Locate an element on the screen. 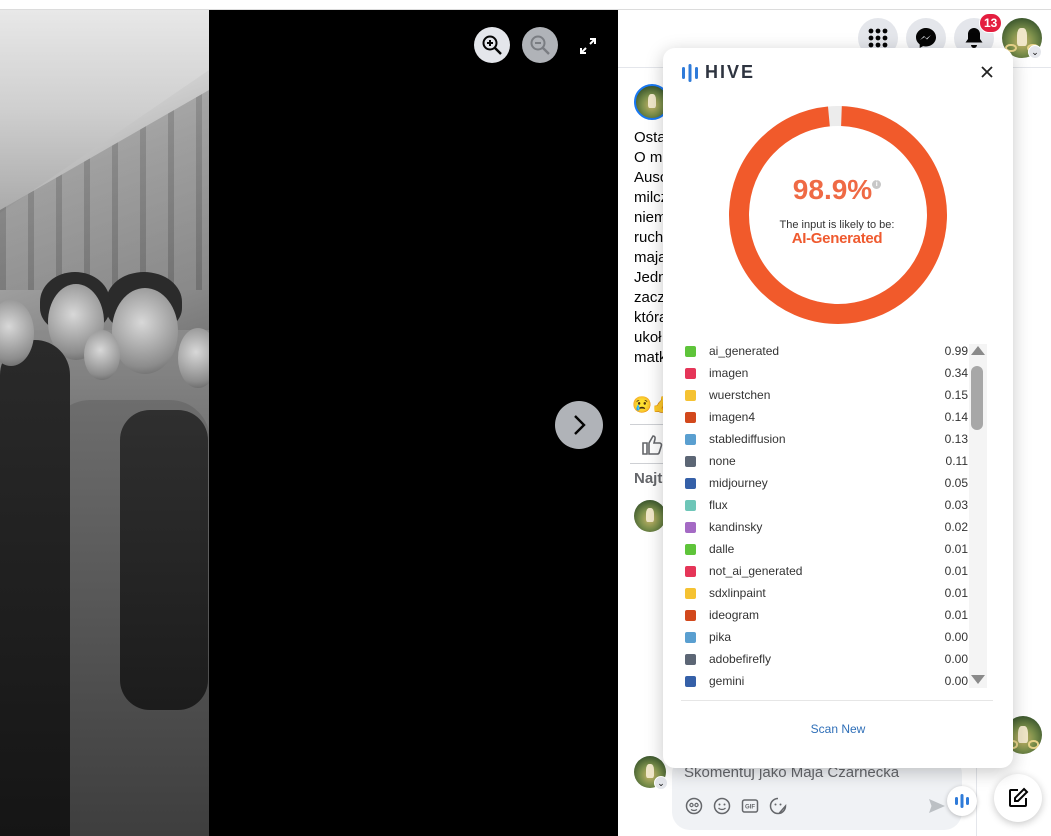 The width and height of the screenshot is (1051, 836). class-row: ai_generated 0.99 is located at coordinates (826, 351).